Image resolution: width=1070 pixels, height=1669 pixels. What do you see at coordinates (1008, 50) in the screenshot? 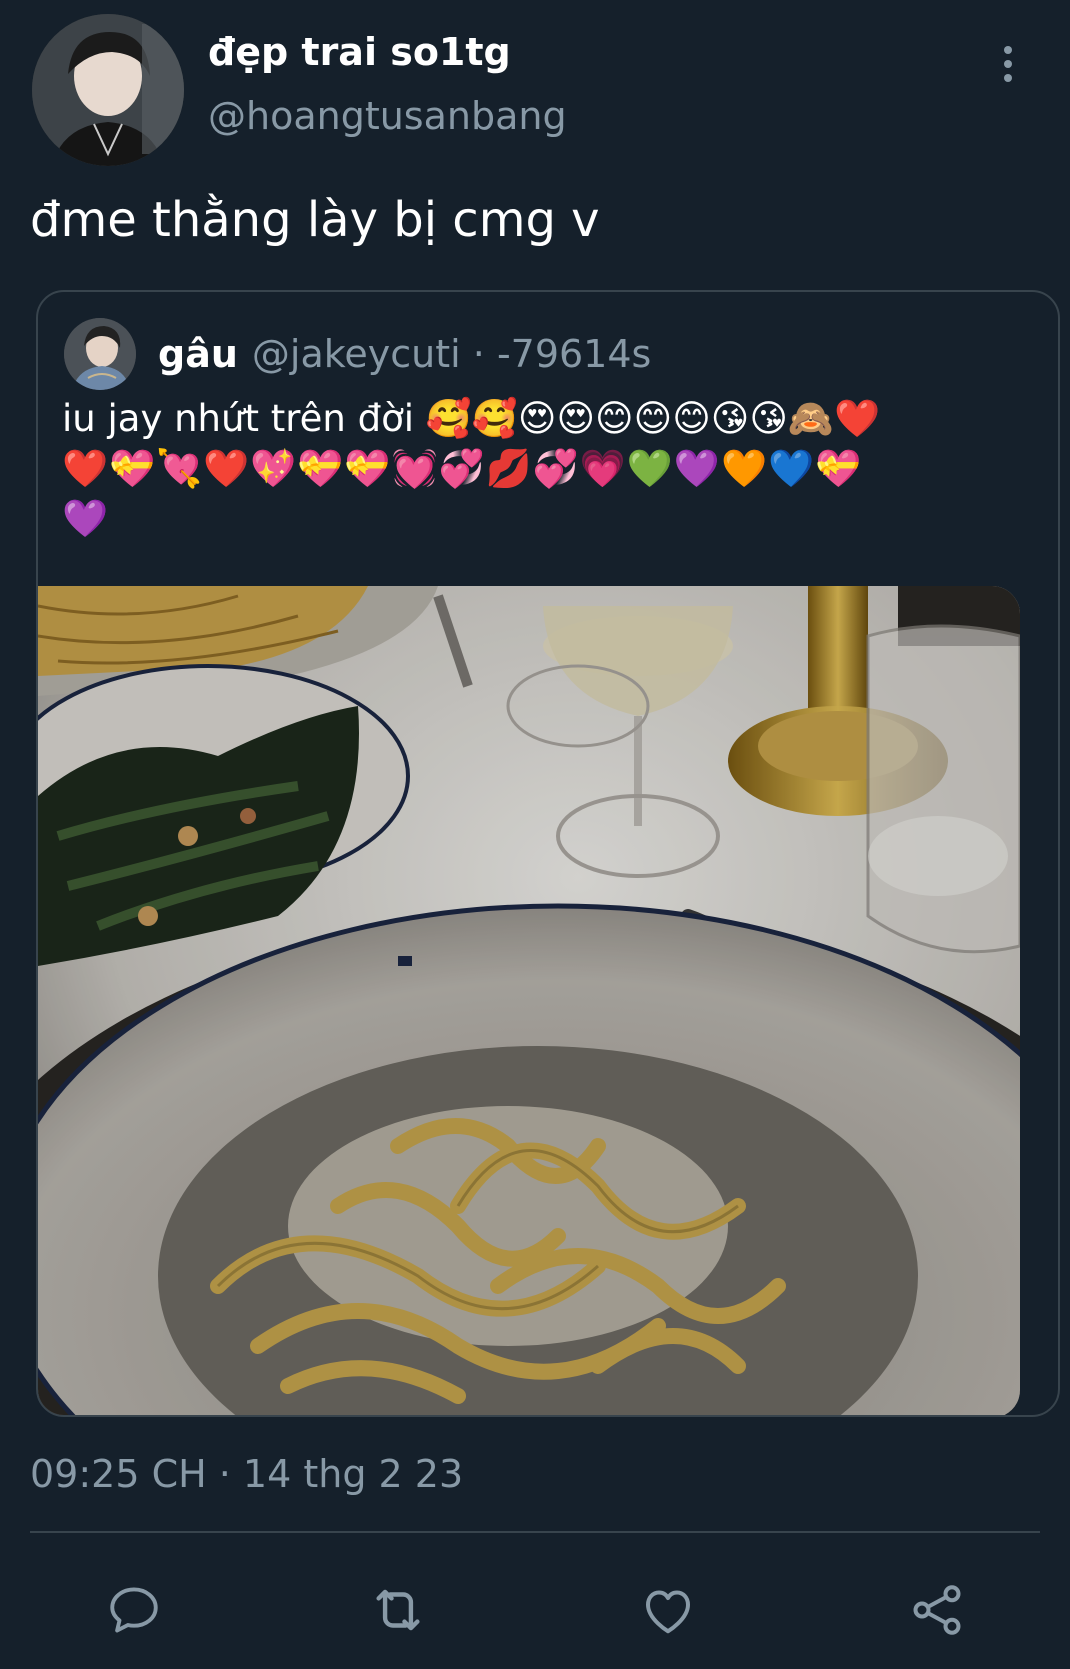
I see `more-vertical-icon` at bounding box center [1008, 50].